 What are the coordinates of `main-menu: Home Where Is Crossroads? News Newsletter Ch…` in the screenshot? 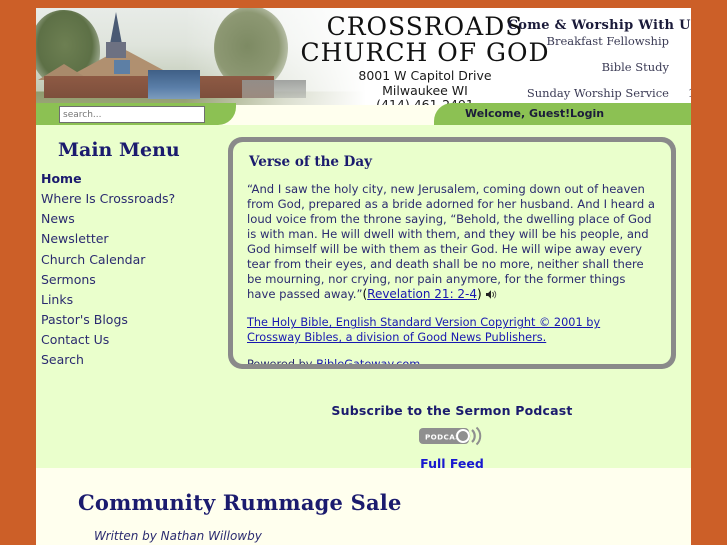 It's located at (136, 269).